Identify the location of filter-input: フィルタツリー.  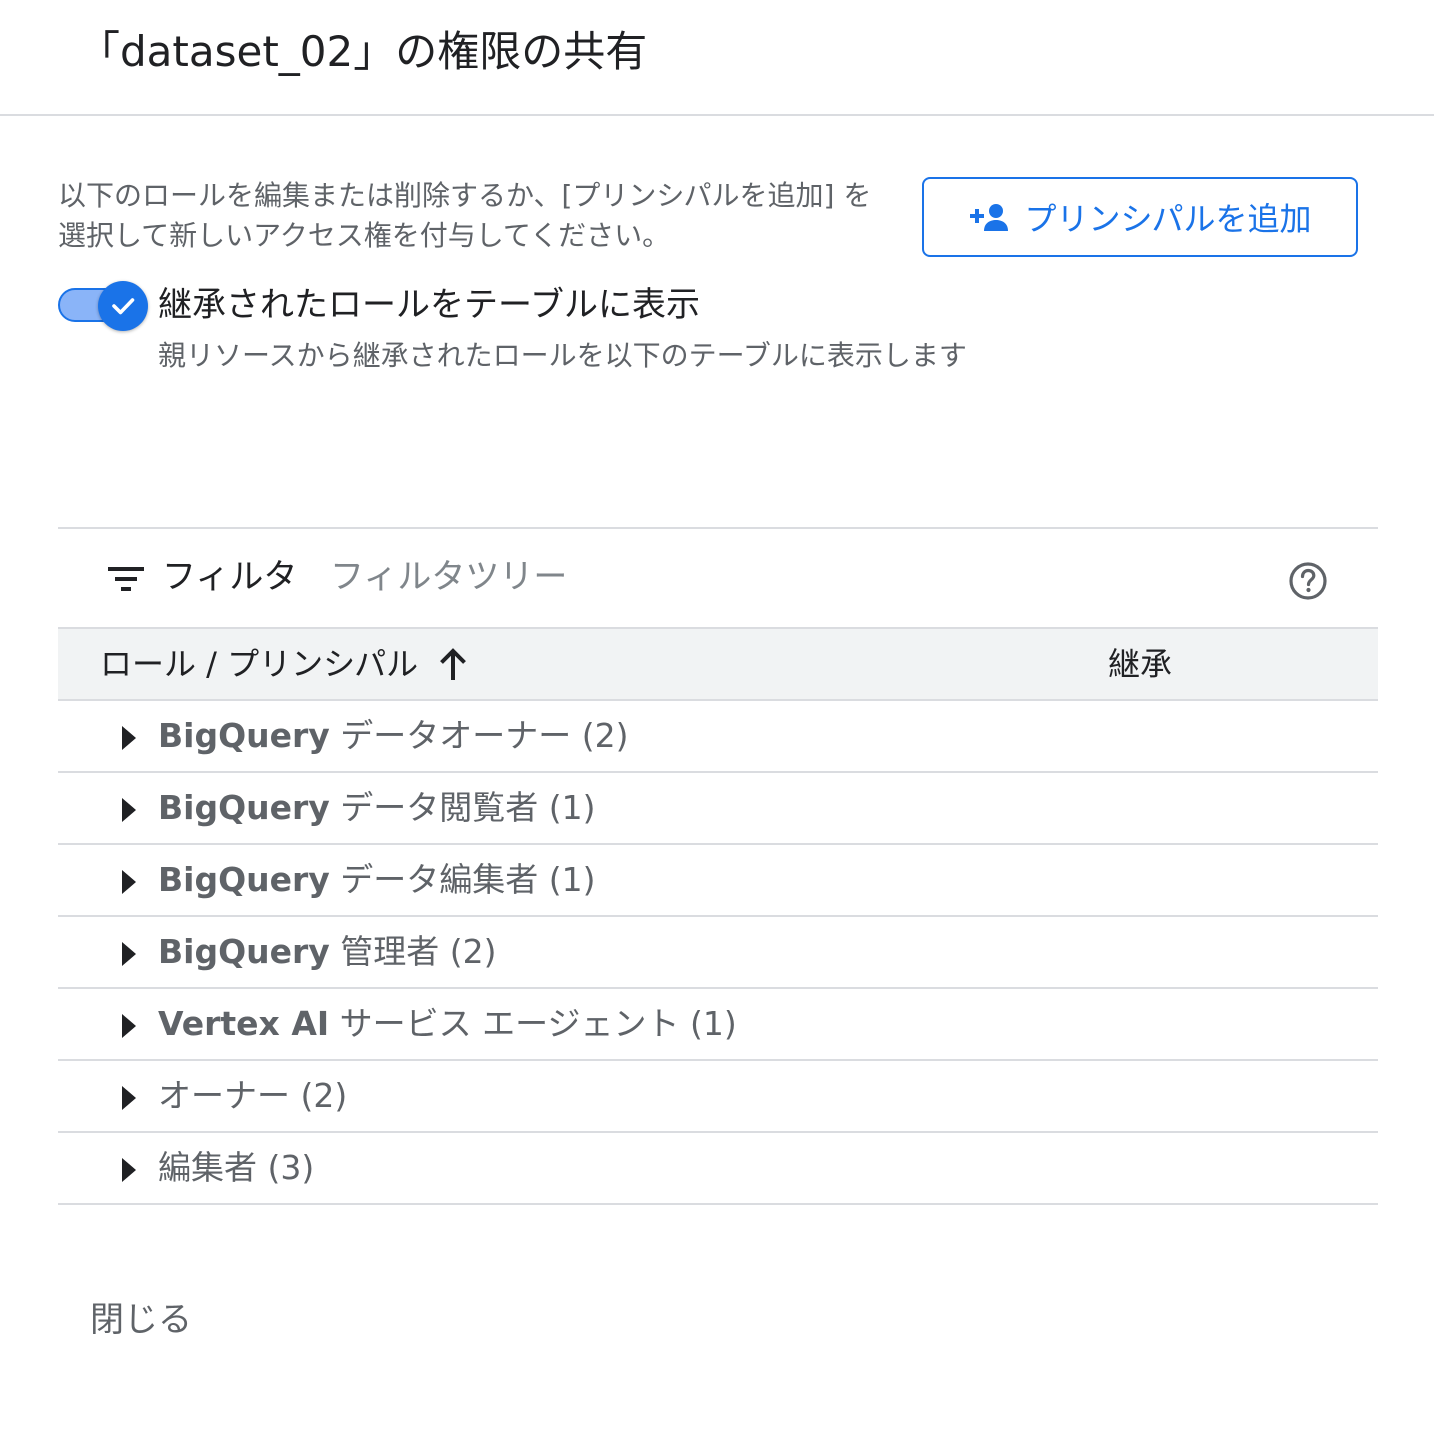
(448, 577).